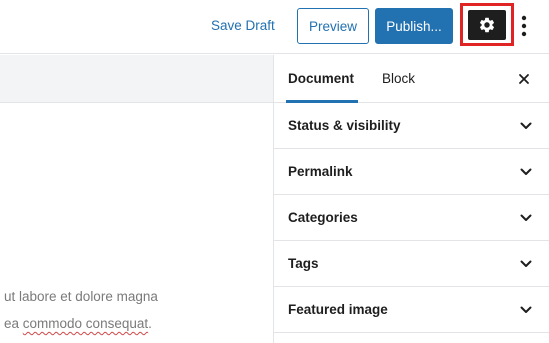  I want to click on tab-block: Block, so click(398, 79).